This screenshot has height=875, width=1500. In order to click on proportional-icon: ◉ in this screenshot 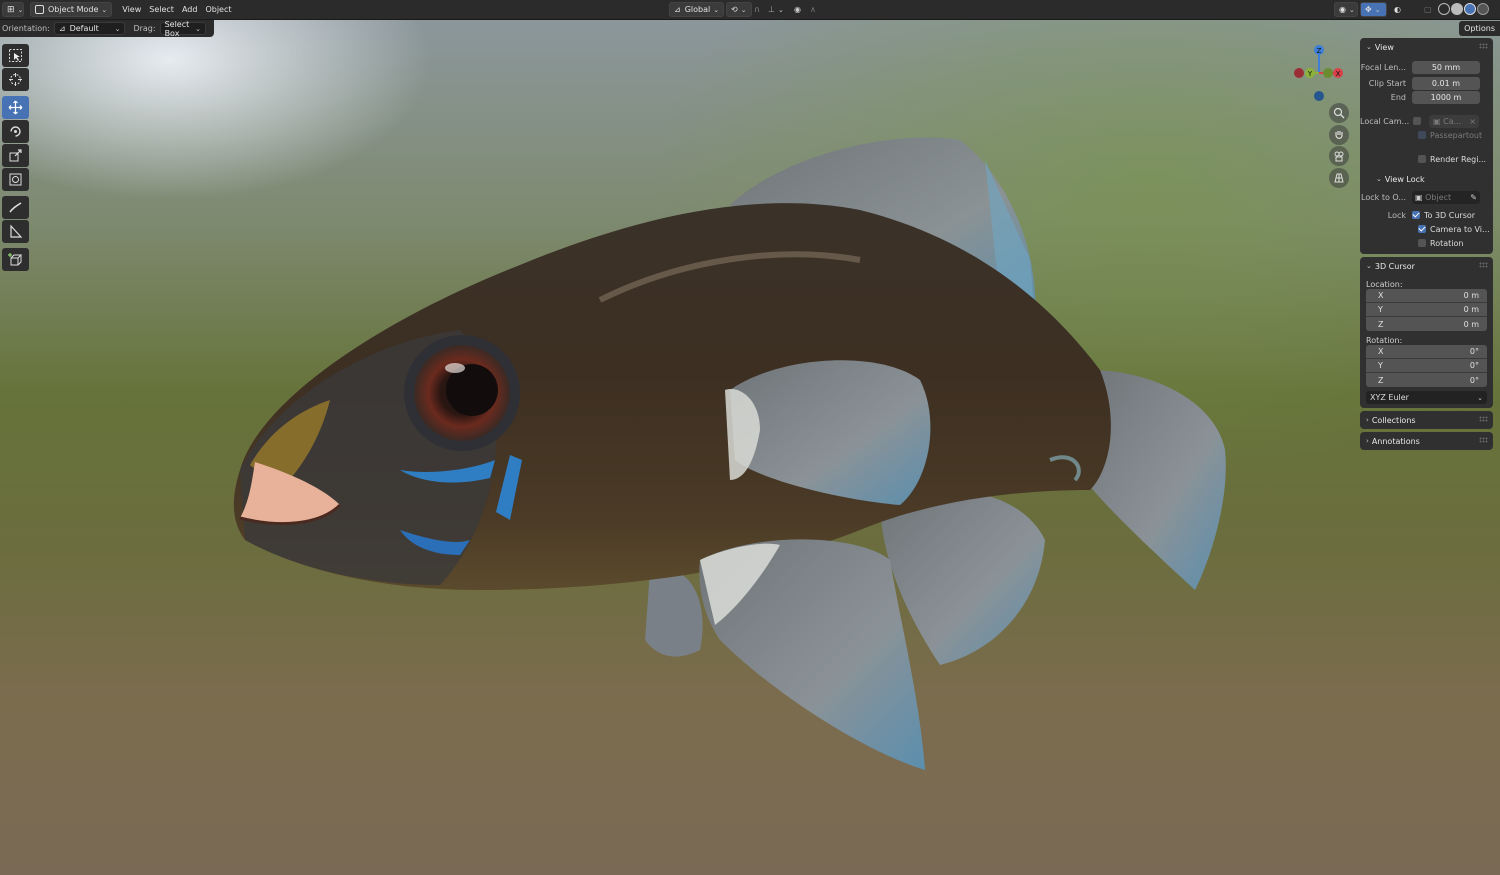, I will do `click(797, 9)`.